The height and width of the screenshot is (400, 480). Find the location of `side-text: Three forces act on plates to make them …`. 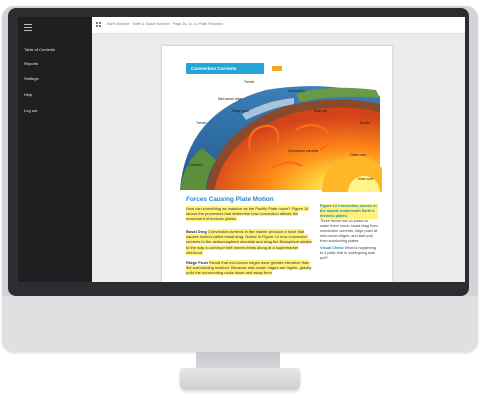

side-text: Three forces act on plates to make them … is located at coordinates (349, 231).